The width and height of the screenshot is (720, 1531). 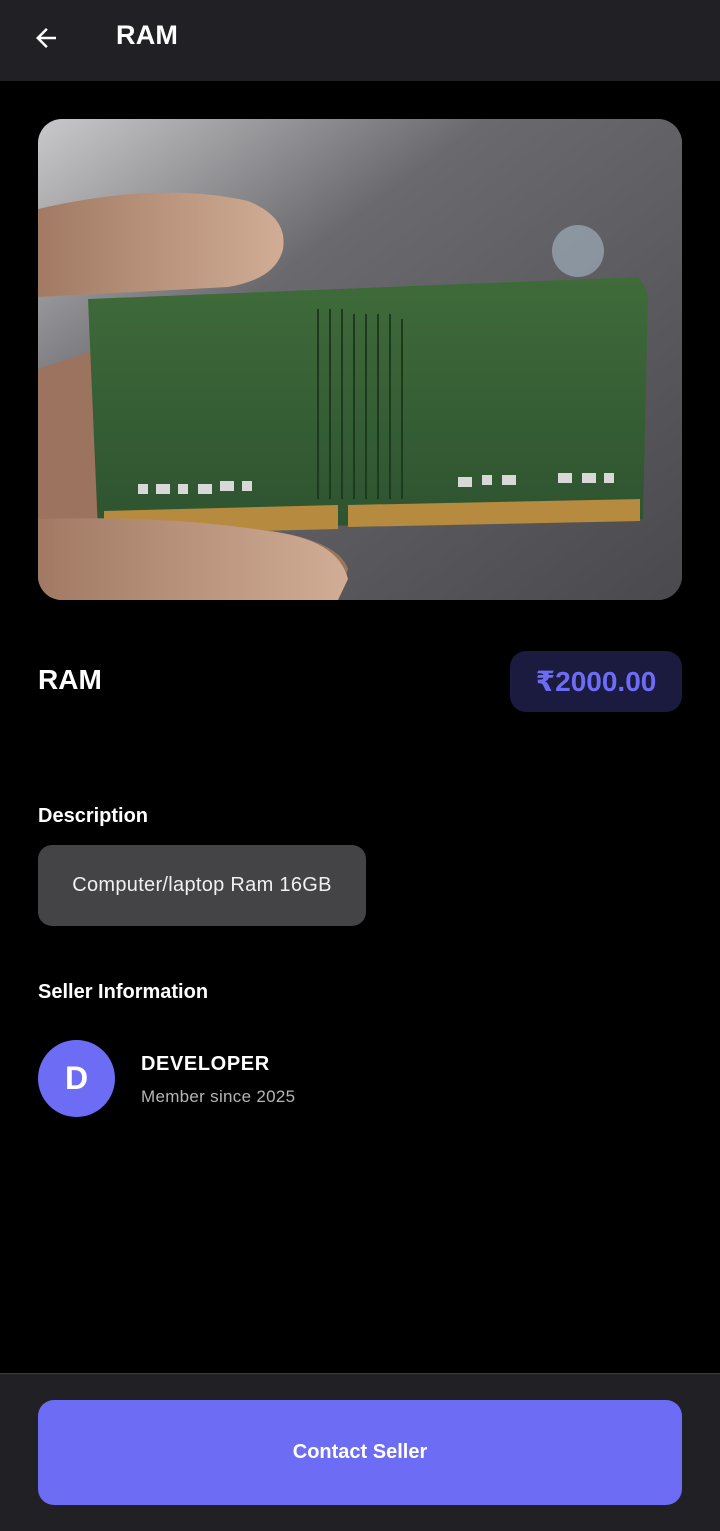 I want to click on seller-info-heading: Seller Information, so click(x=123, y=992).